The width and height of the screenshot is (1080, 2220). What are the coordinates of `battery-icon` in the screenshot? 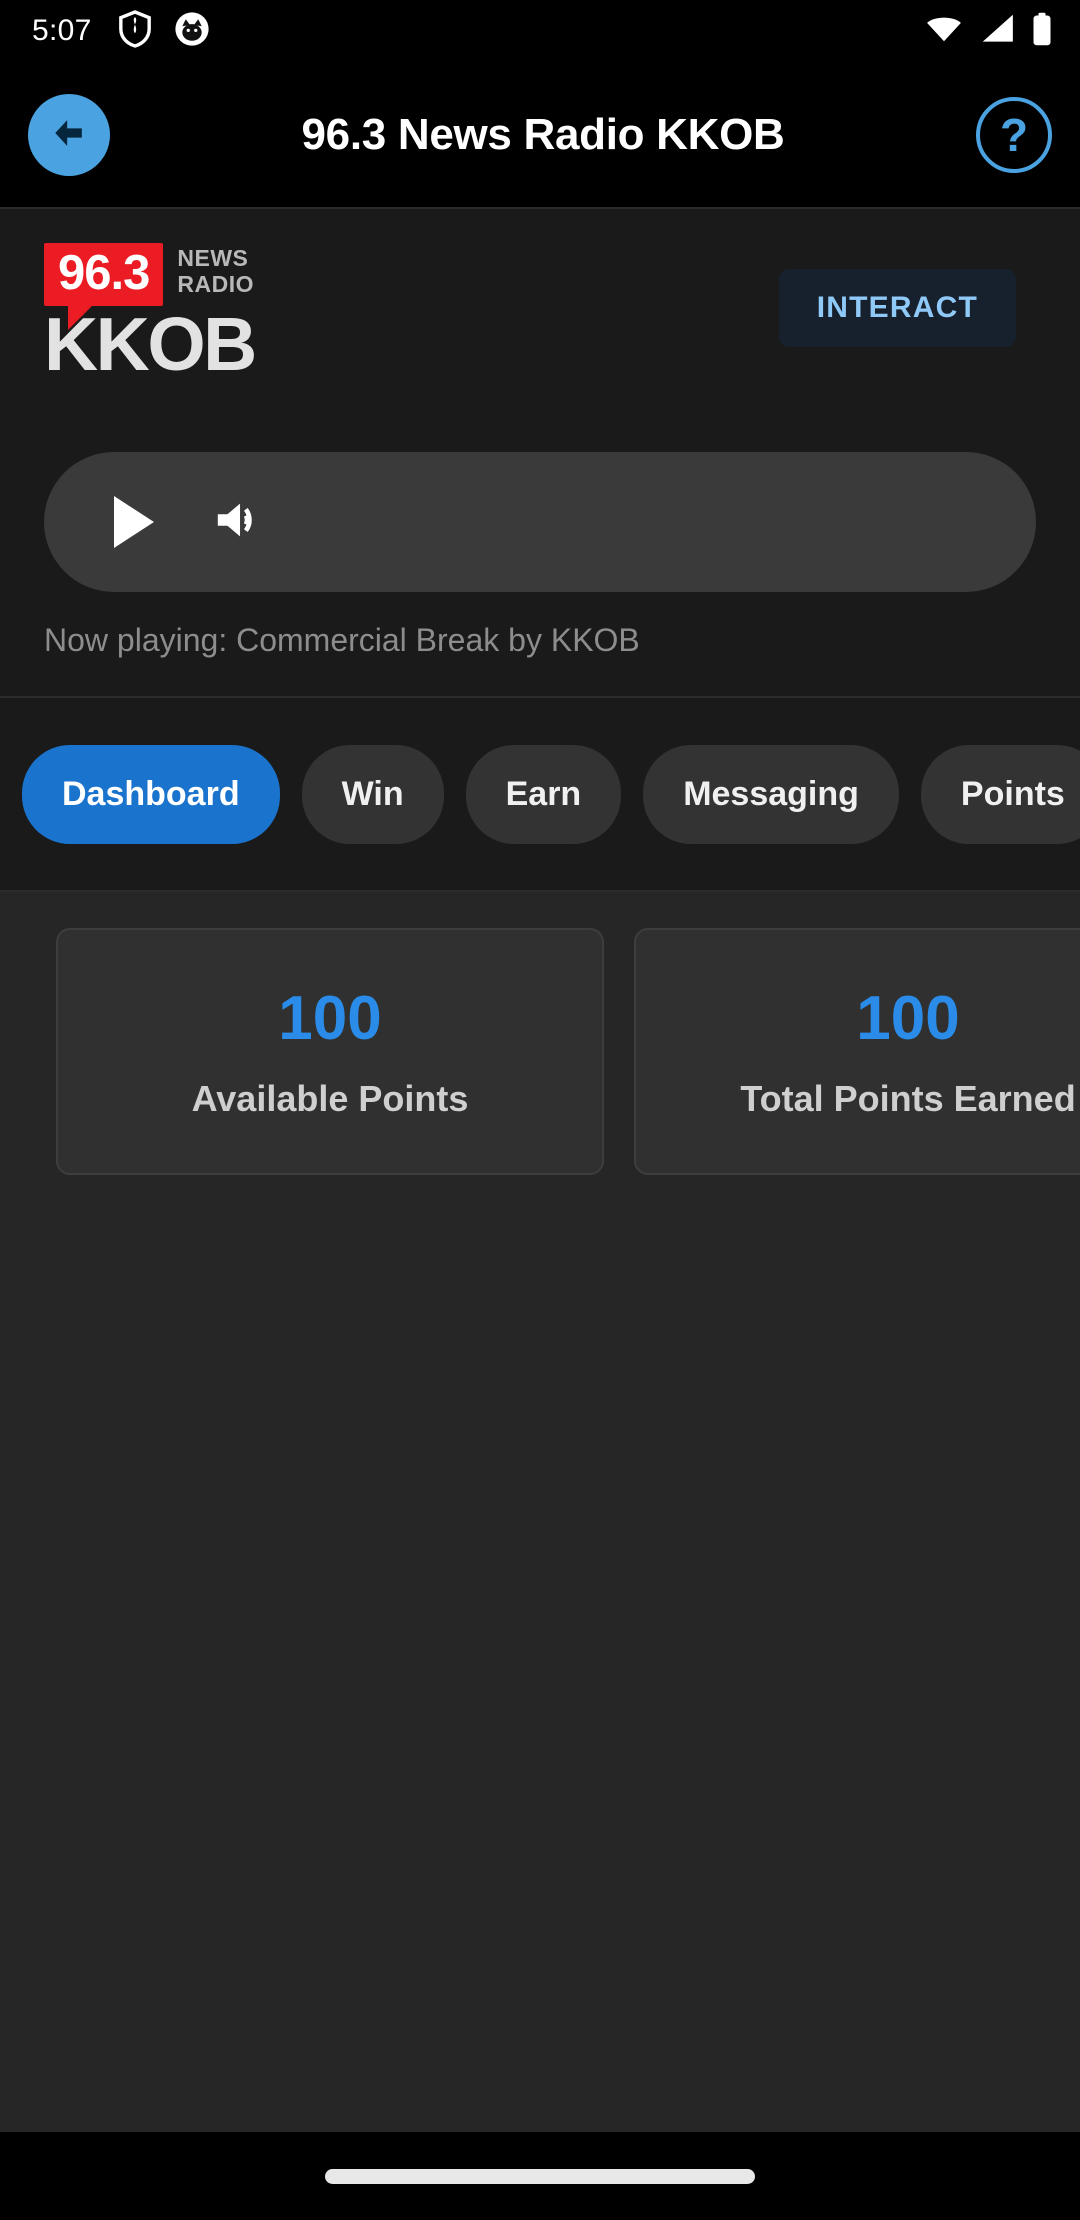 It's located at (1042, 31).